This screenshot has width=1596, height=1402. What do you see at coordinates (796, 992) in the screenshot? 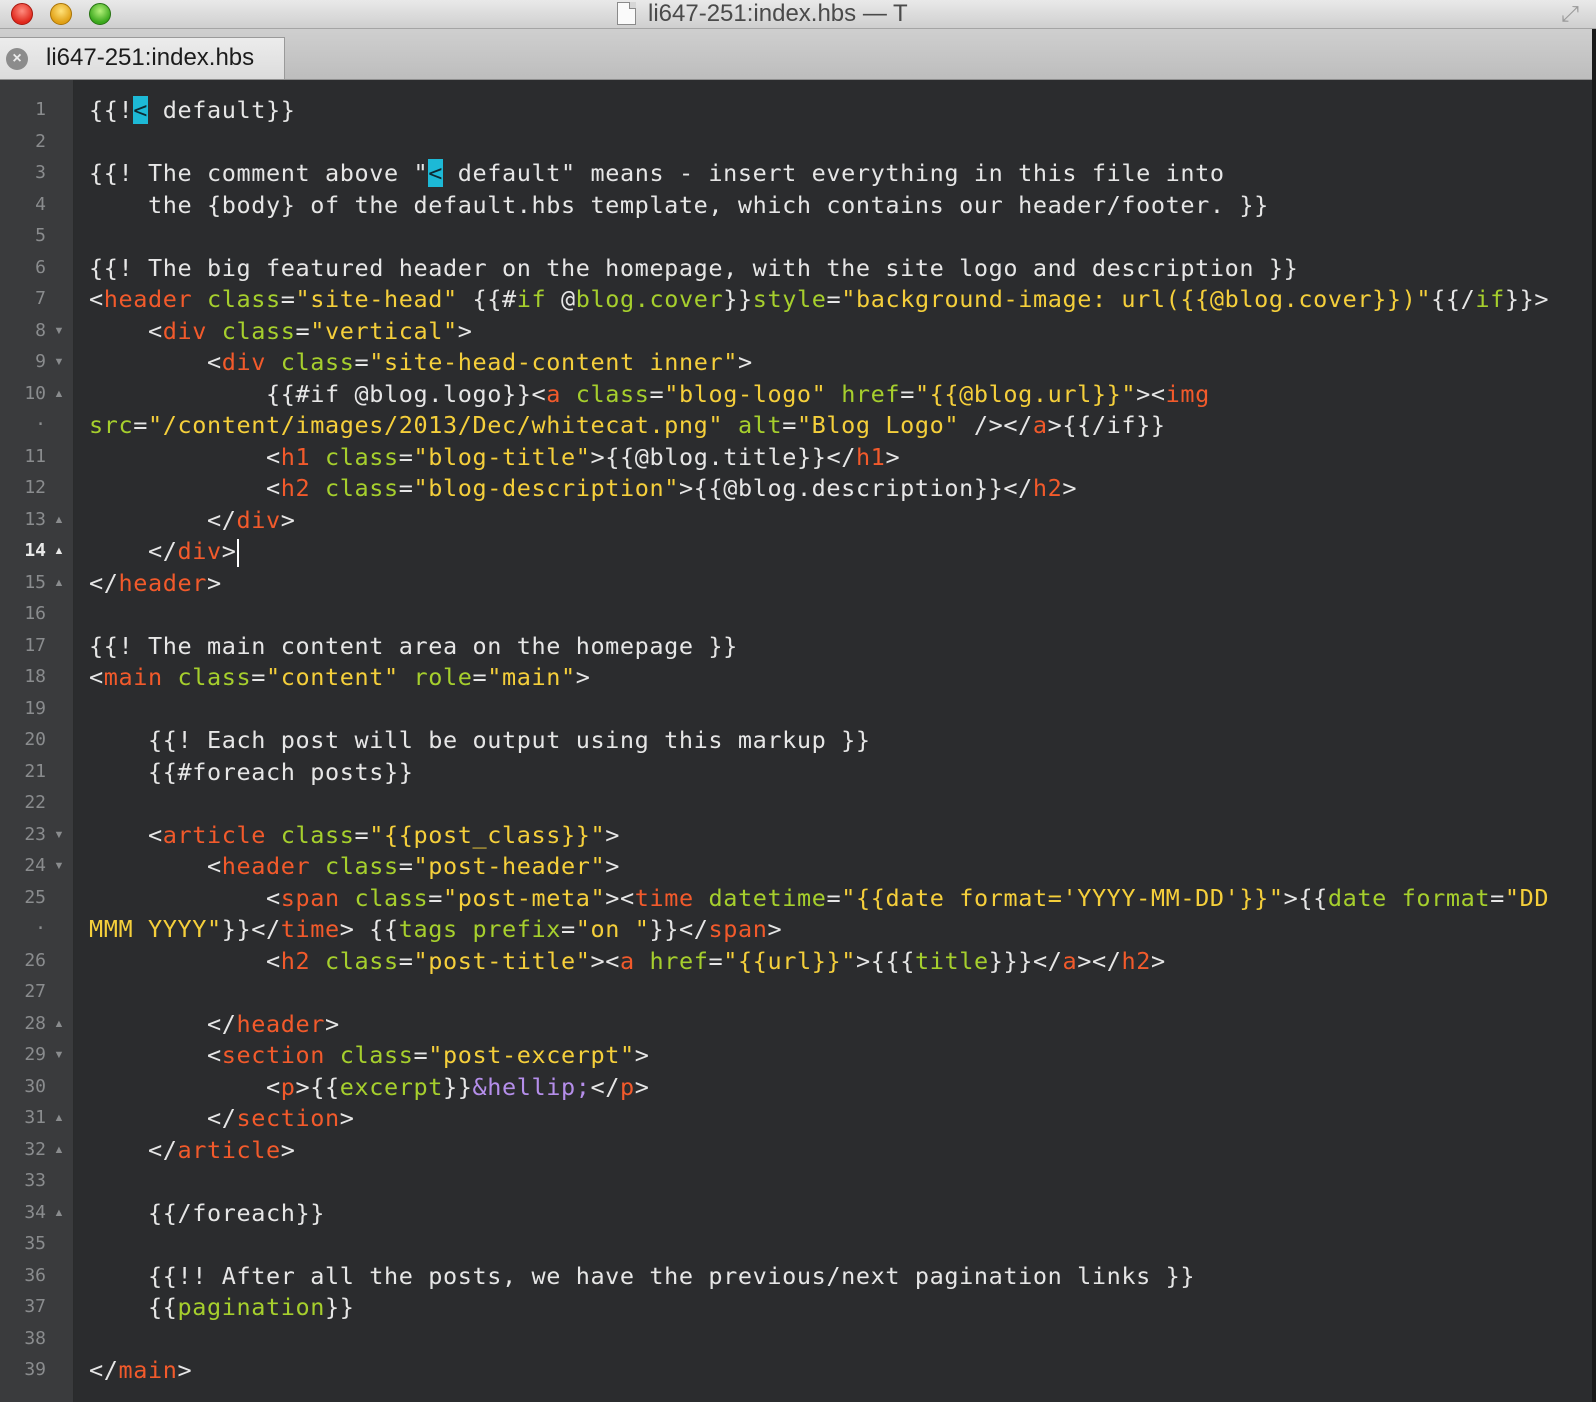
I see `code-line: 27` at bounding box center [796, 992].